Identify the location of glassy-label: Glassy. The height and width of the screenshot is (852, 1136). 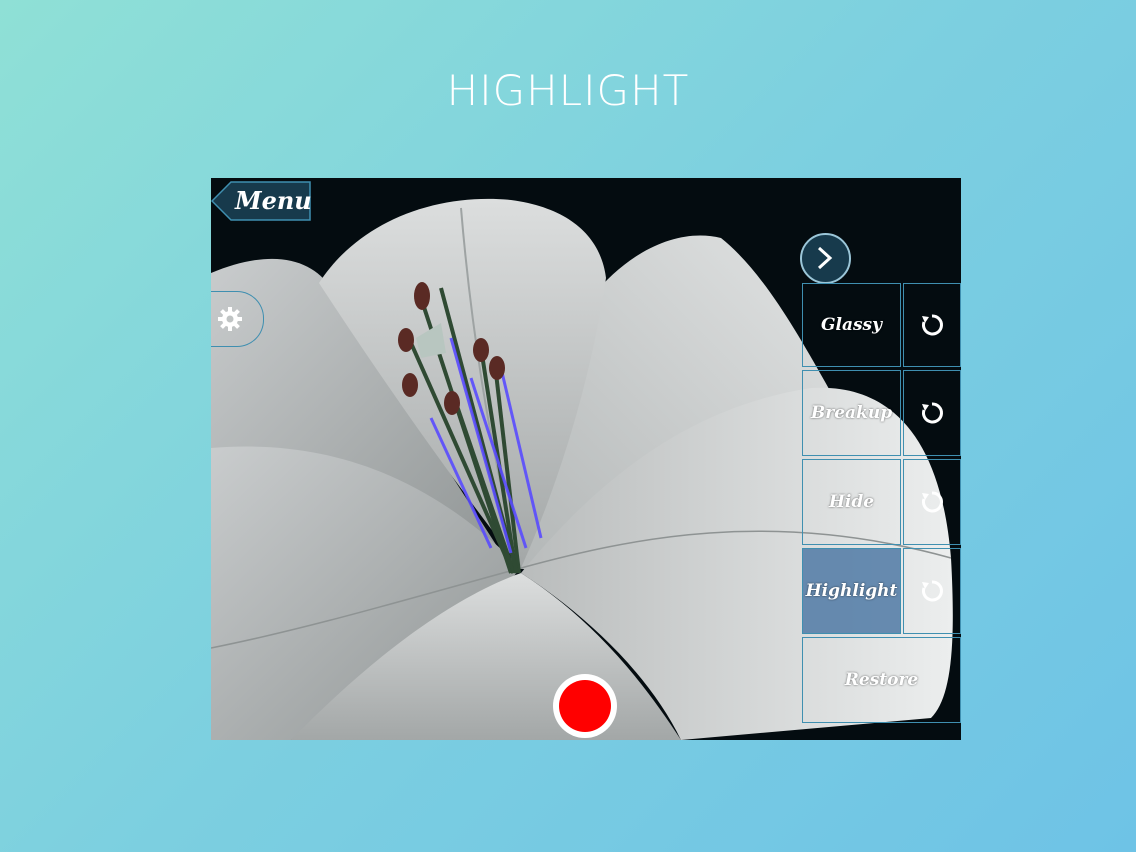
(851, 325).